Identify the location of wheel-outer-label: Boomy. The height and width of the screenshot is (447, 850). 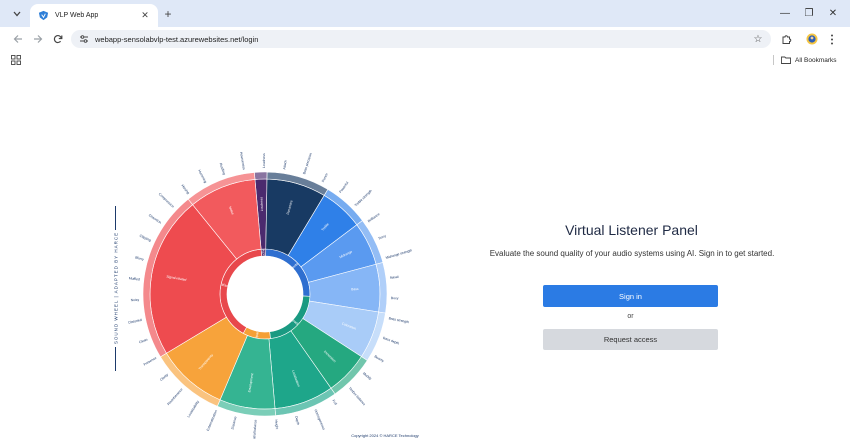
(379, 358).